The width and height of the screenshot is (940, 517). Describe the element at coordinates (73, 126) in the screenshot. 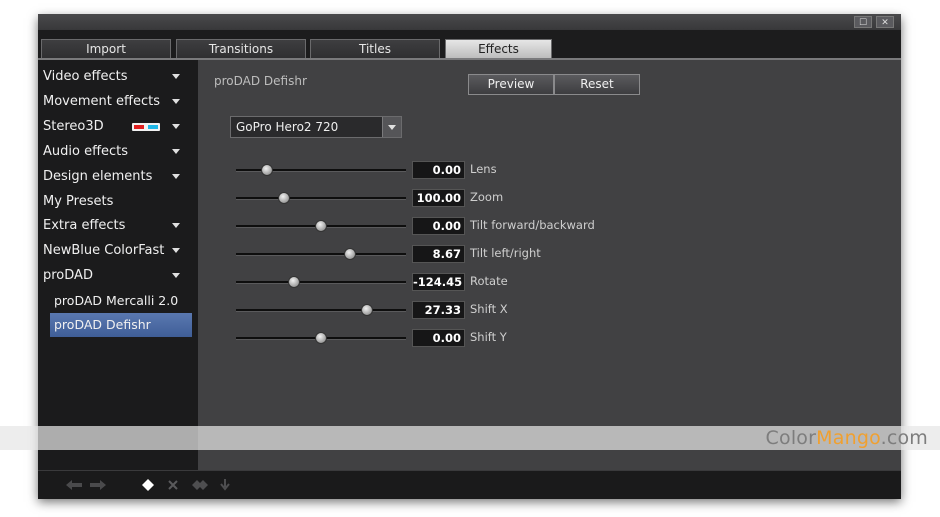

I see `sidebar-item-label: Stereo3D` at that location.